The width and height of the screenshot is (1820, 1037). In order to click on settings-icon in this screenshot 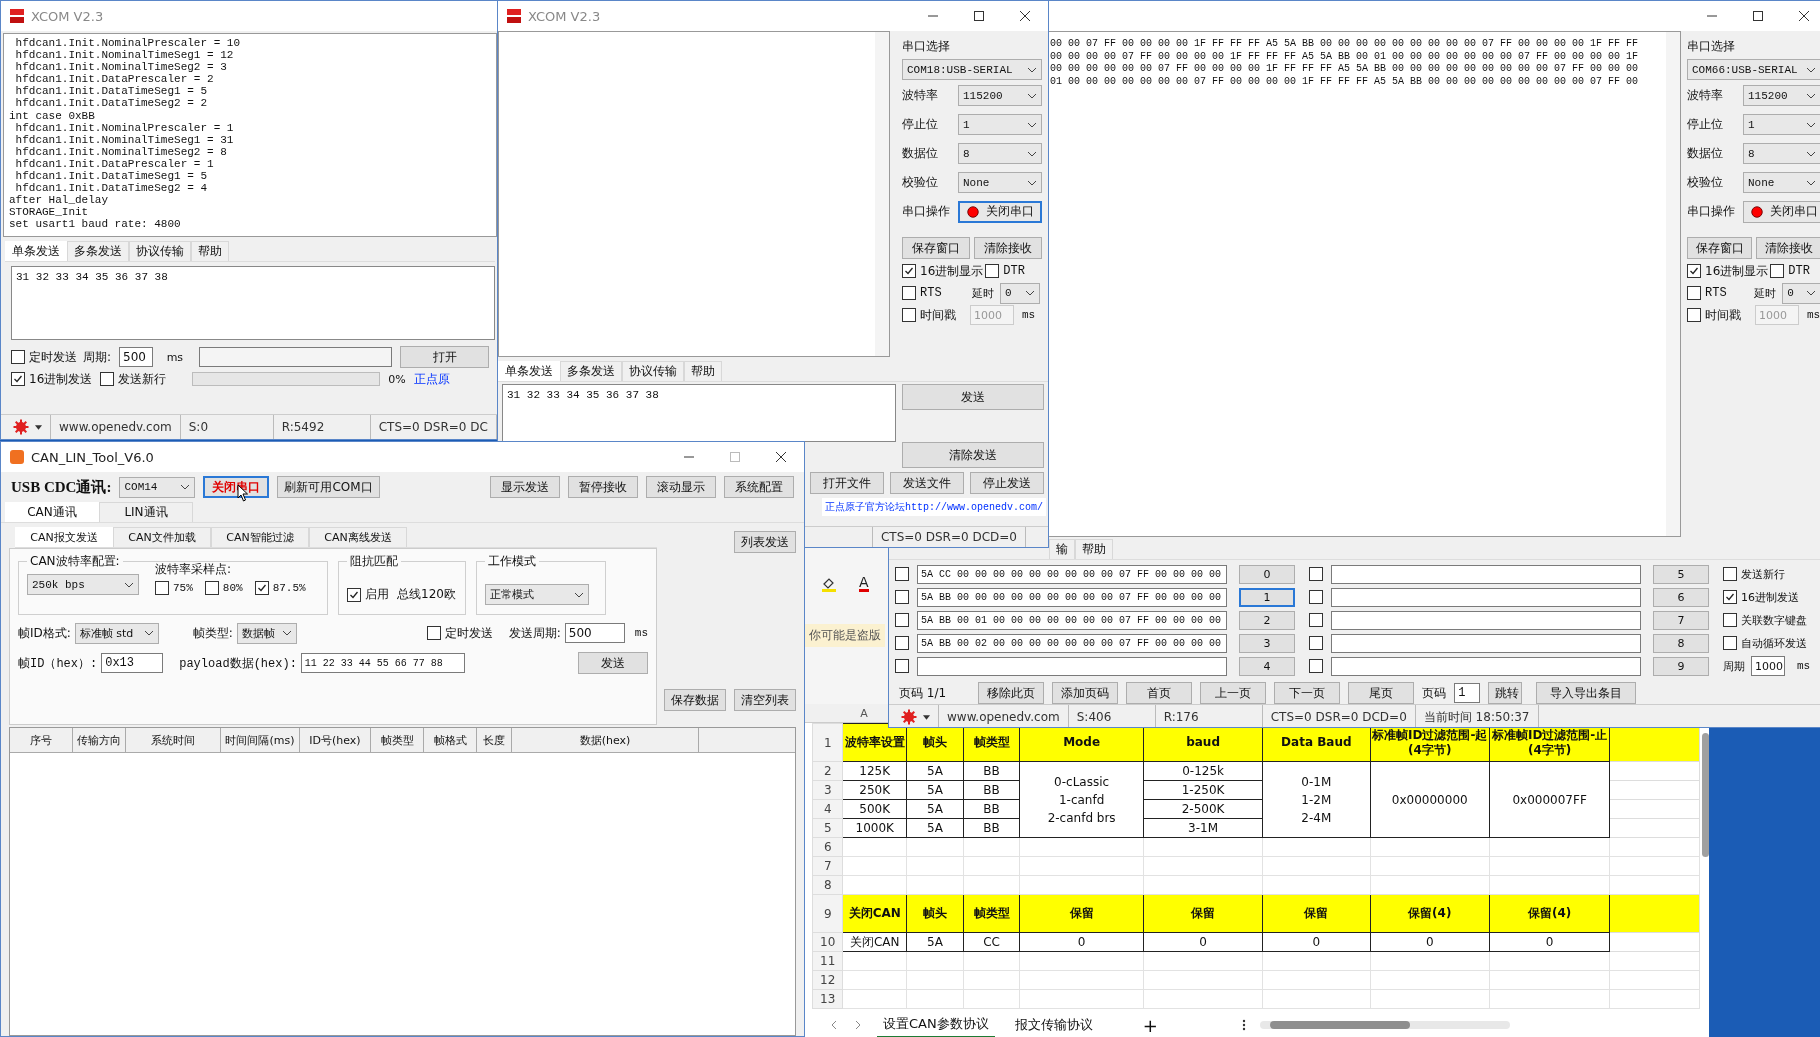, I will do `click(909, 717)`.